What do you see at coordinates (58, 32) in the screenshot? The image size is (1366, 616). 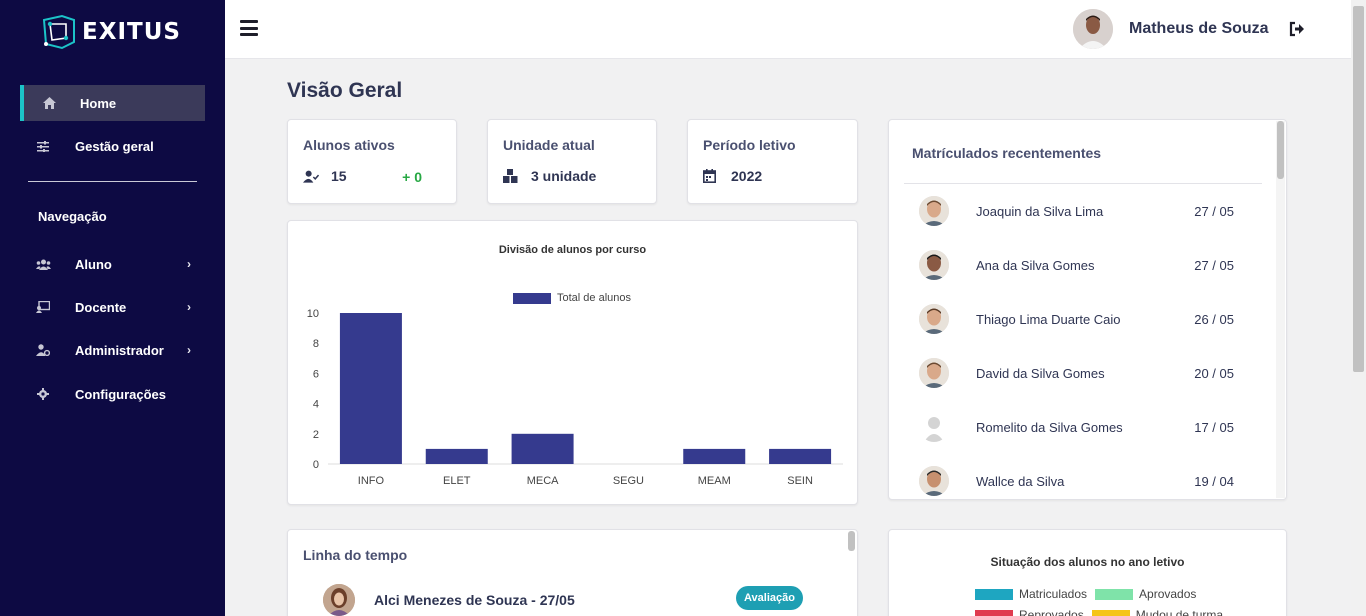 I see `exitus-logo-icon` at bounding box center [58, 32].